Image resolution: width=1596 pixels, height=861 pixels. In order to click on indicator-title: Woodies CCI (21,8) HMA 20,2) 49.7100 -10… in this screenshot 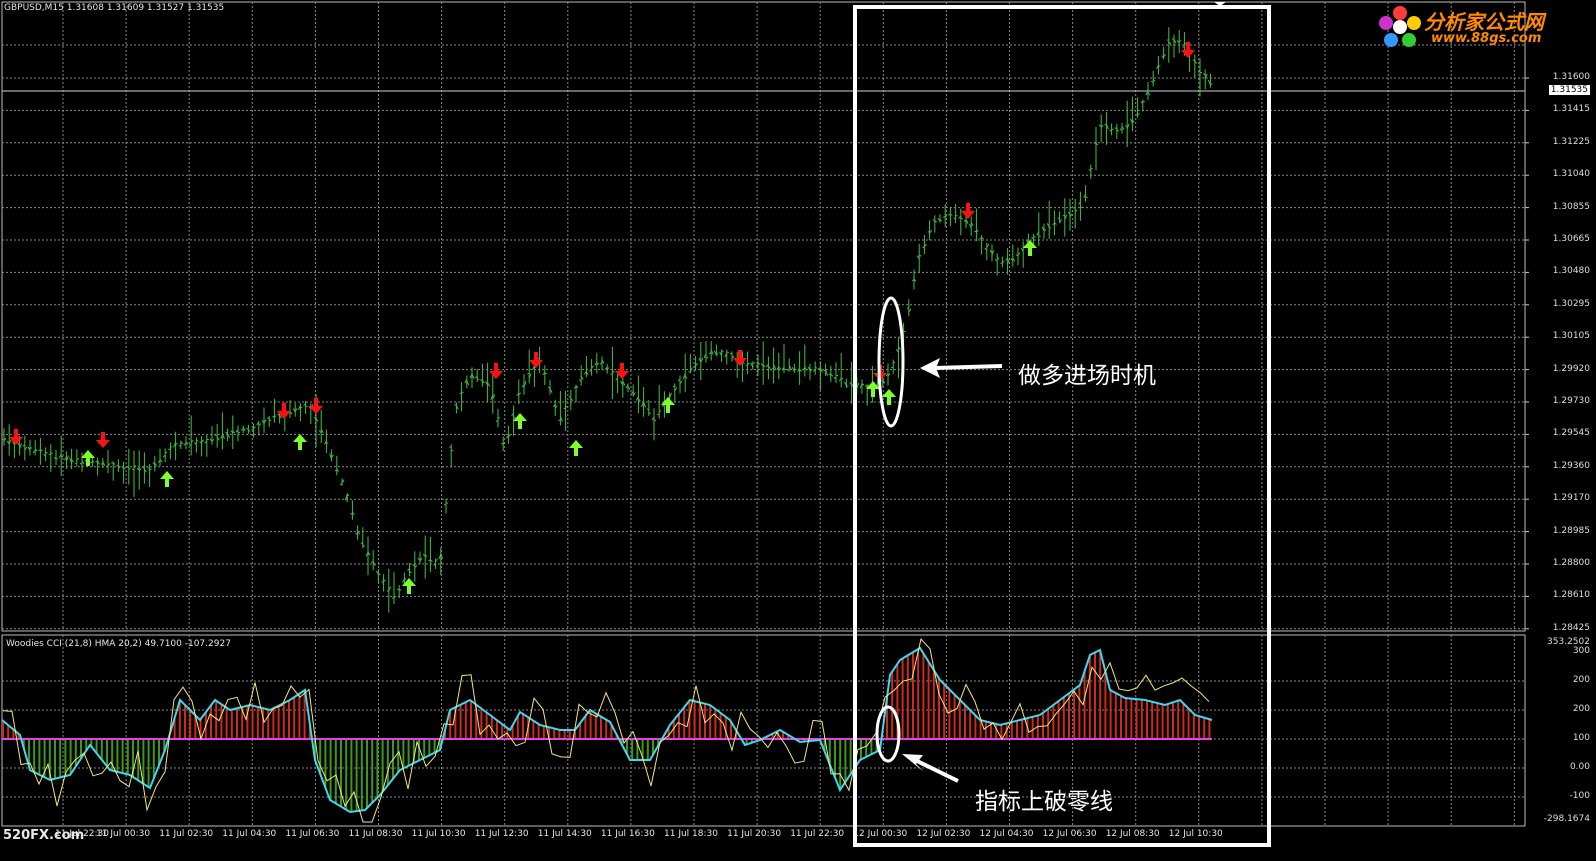, I will do `click(118, 644)`.